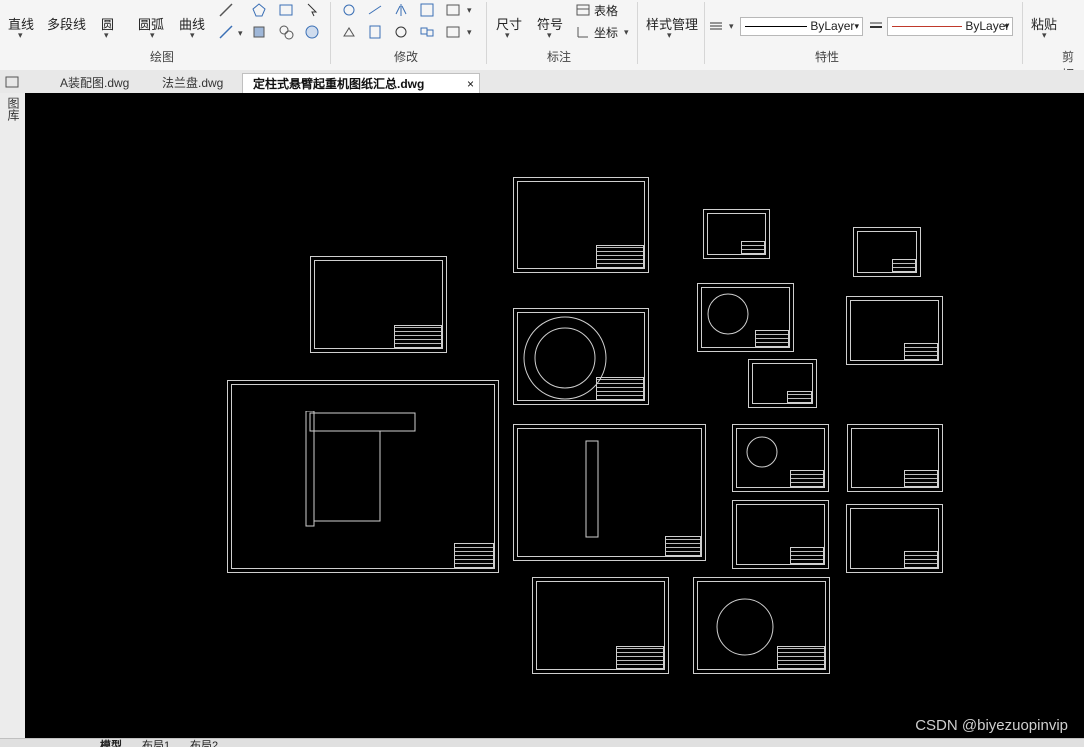 Image resolution: width=1084 pixels, height=747 pixels. I want to click on rotate-icon, so click(401, 32).